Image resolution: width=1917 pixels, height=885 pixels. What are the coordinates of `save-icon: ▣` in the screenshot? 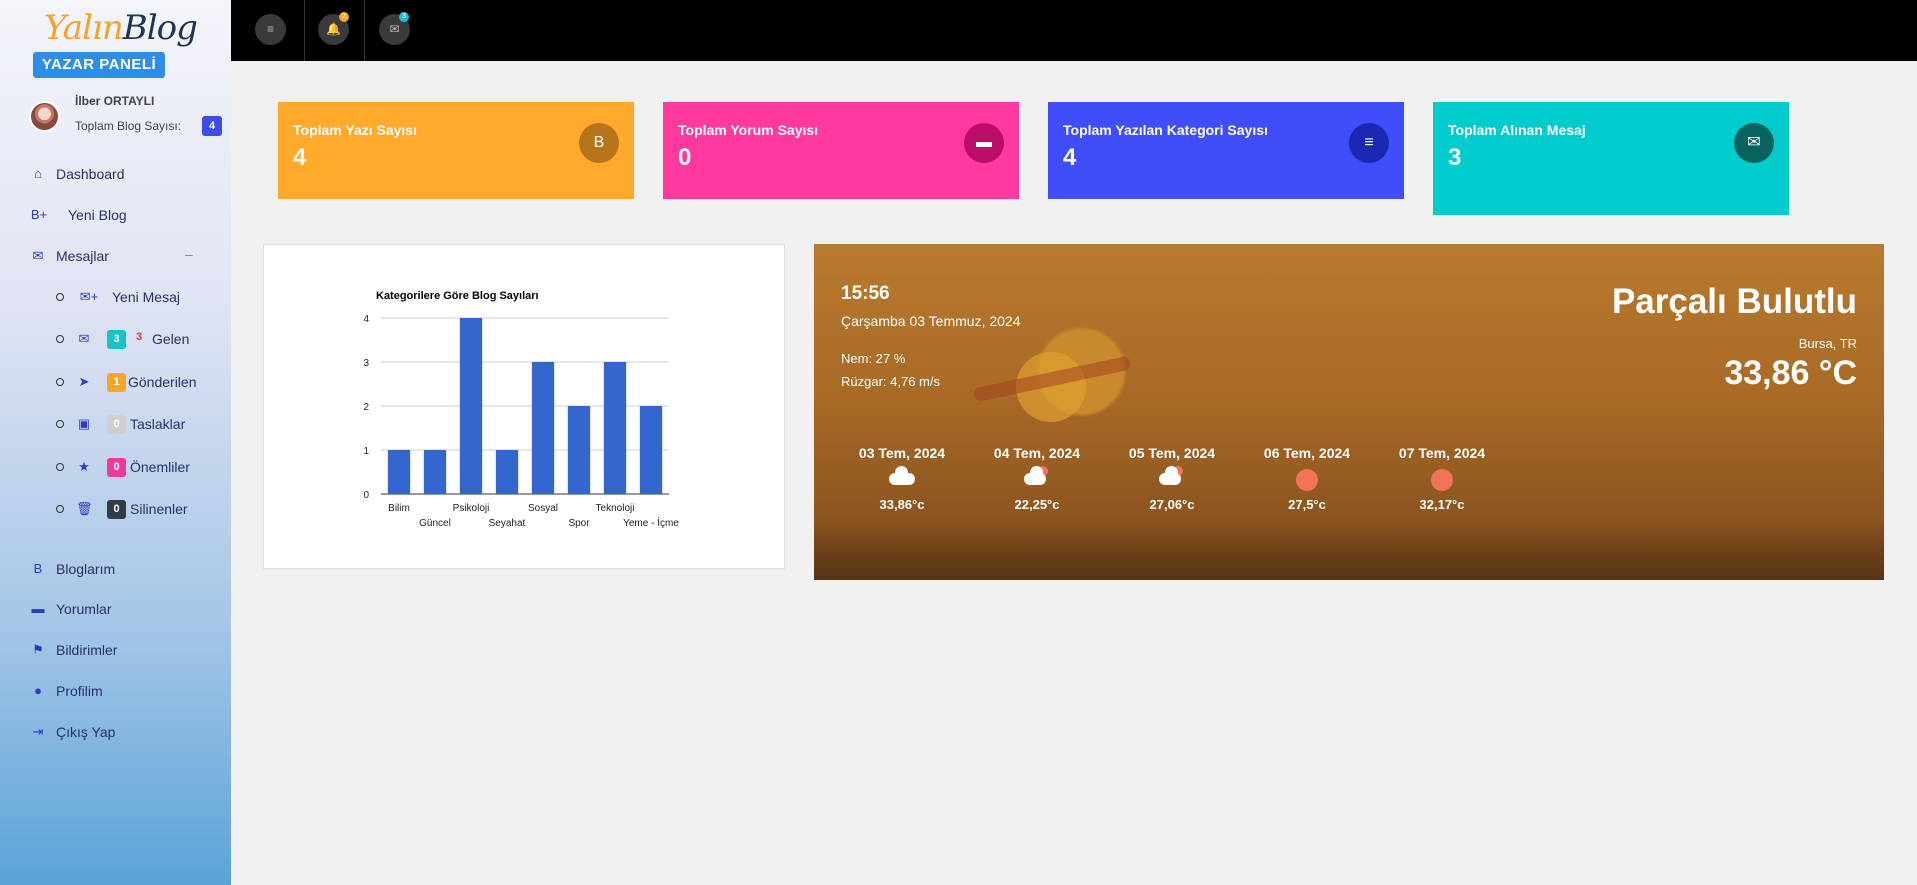 It's located at (84, 423).